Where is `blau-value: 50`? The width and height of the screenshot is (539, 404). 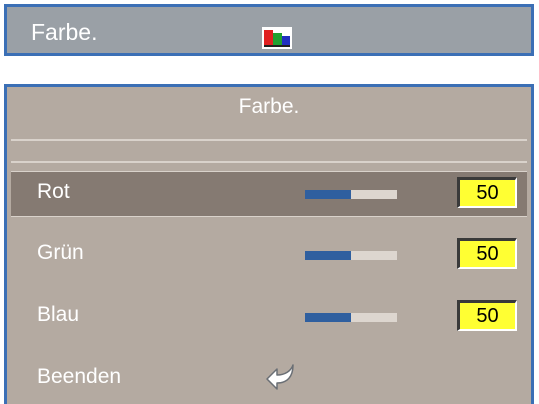 blau-value: 50 is located at coordinates (487, 315).